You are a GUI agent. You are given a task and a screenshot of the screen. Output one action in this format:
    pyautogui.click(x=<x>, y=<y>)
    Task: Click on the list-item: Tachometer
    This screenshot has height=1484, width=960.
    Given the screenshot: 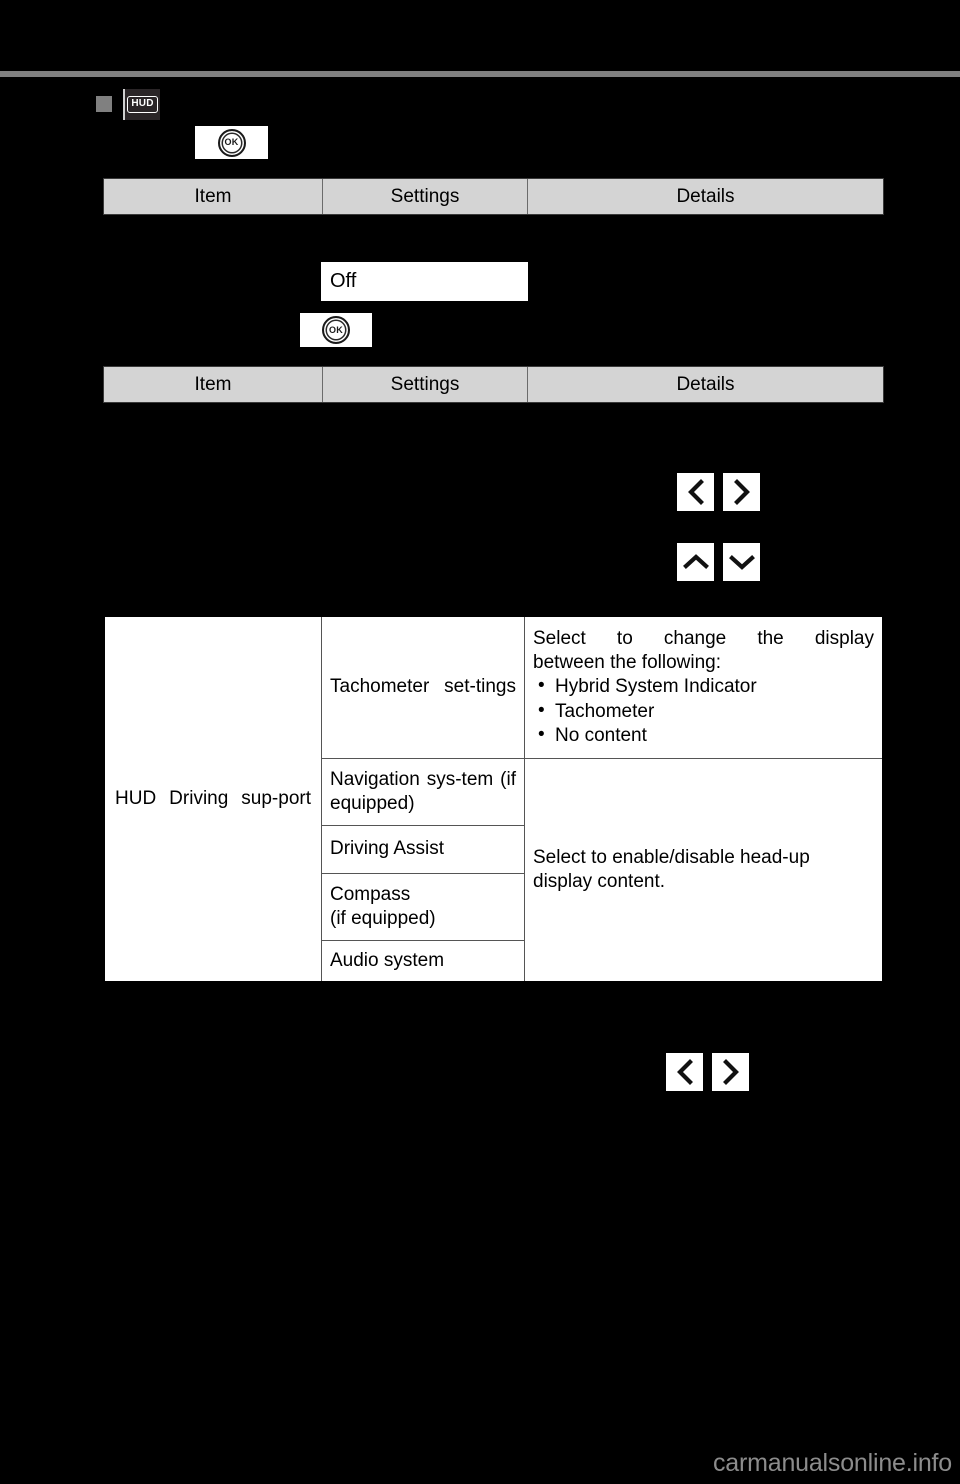 What is the action you would take?
    pyautogui.click(x=703, y=711)
    